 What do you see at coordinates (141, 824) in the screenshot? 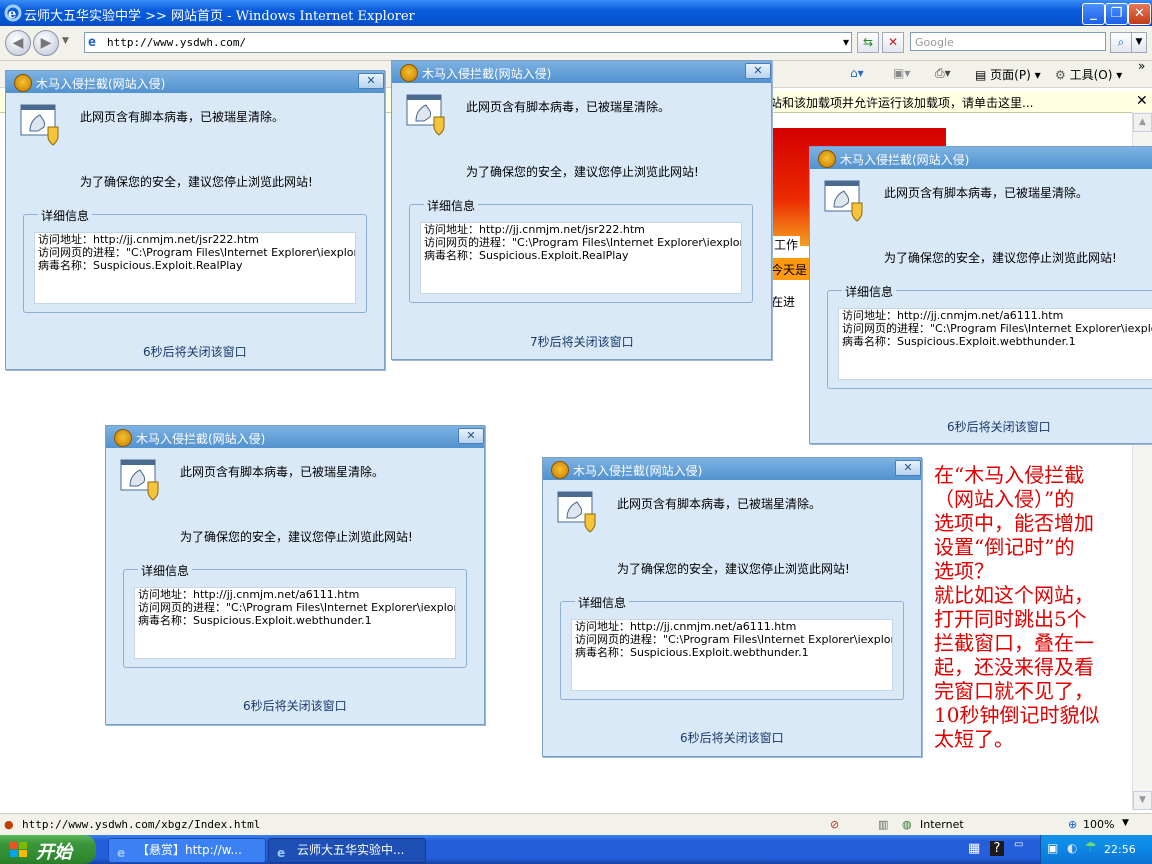
I see `status-url: http://www.ysdwh.com/xbgz/Index.html` at bounding box center [141, 824].